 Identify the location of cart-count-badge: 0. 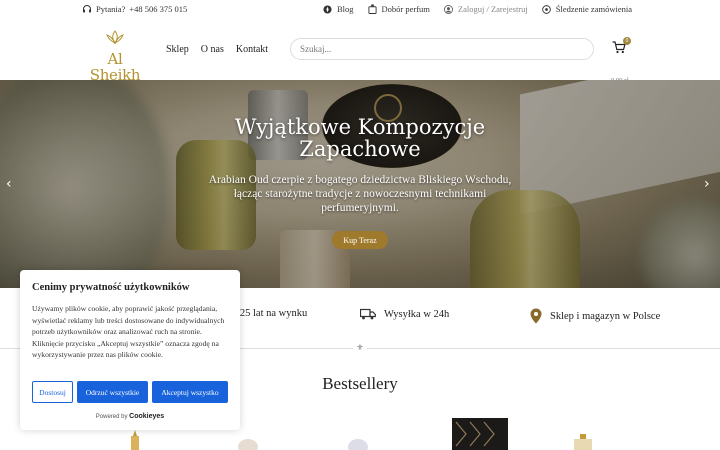
(627, 41).